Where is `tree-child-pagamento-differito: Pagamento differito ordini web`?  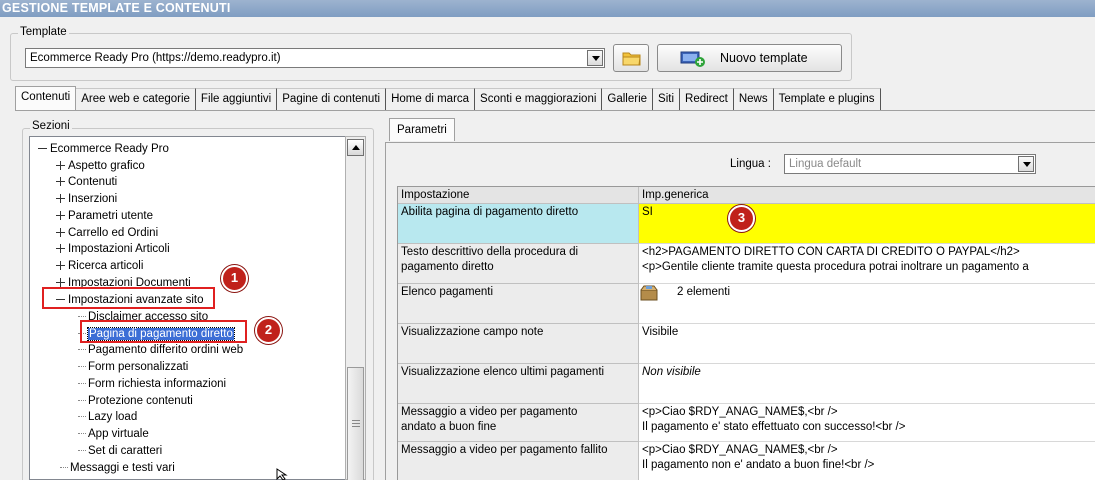 tree-child-pagamento-differito: Pagamento differito ordini web is located at coordinates (160, 350).